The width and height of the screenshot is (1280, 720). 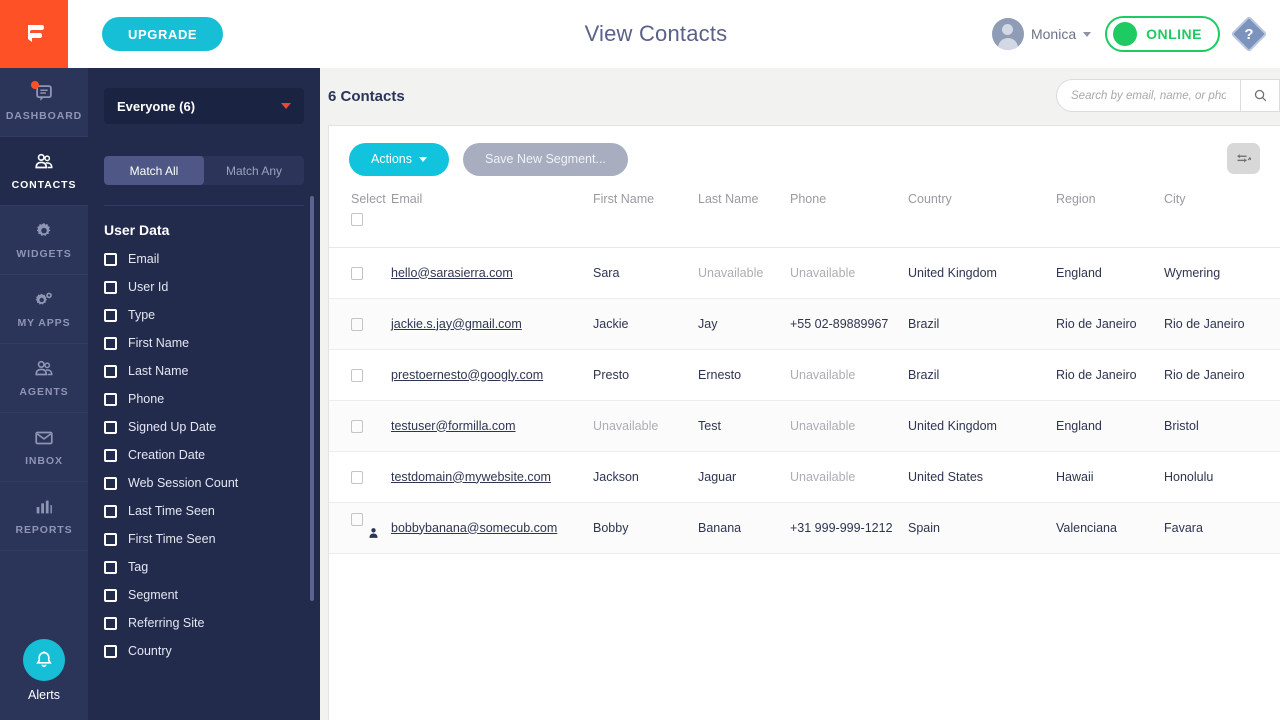 I want to click on column-settings-icon, so click(x=1243, y=158).